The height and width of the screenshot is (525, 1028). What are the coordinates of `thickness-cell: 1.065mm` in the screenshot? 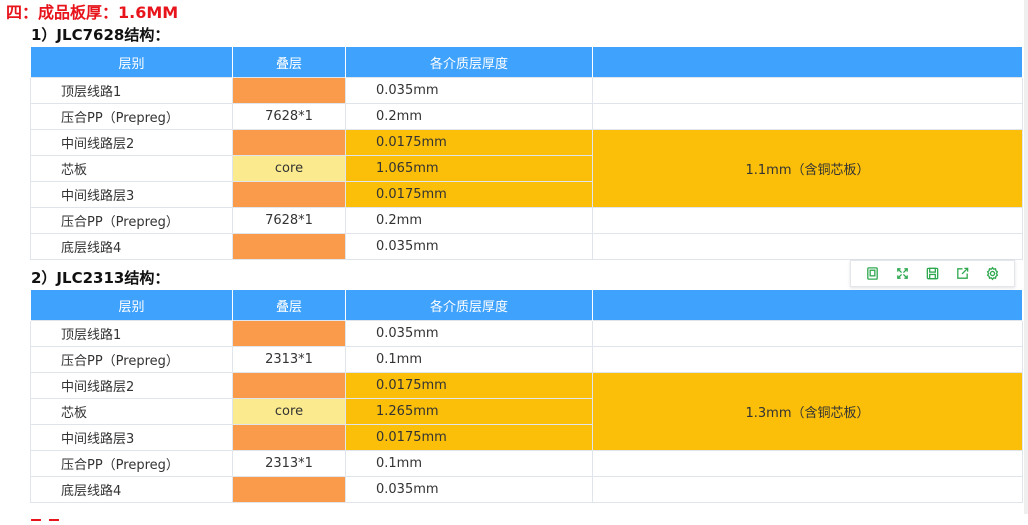 It's located at (469, 168).